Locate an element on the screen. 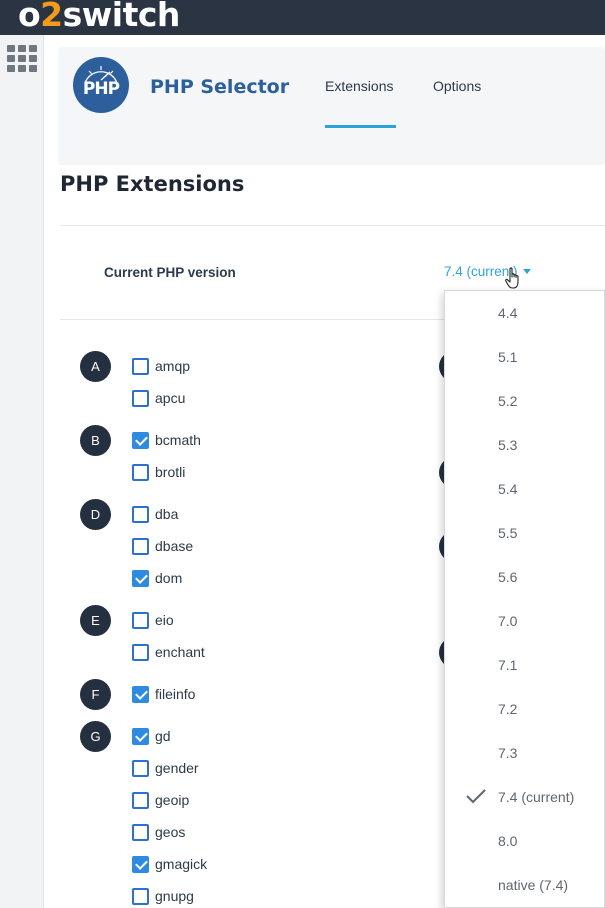 This screenshot has width=605, height=908. brand-logo: o2switch is located at coordinates (99, 16).